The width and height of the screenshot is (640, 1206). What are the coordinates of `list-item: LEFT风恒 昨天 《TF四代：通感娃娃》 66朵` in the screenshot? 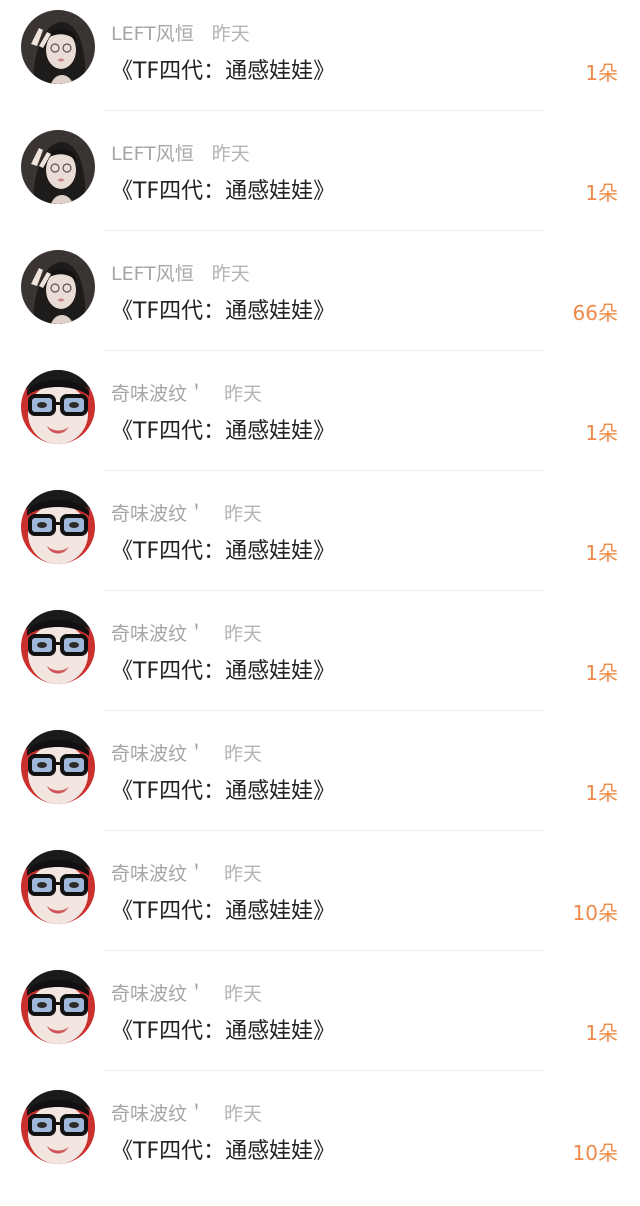 It's located at (320, 306).